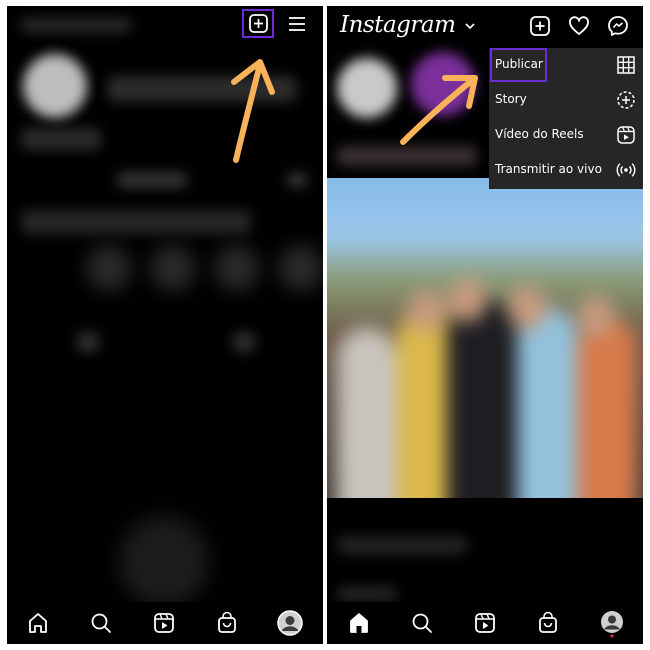  I want to click on app-logo-text: Instagram, so click(398, 25).